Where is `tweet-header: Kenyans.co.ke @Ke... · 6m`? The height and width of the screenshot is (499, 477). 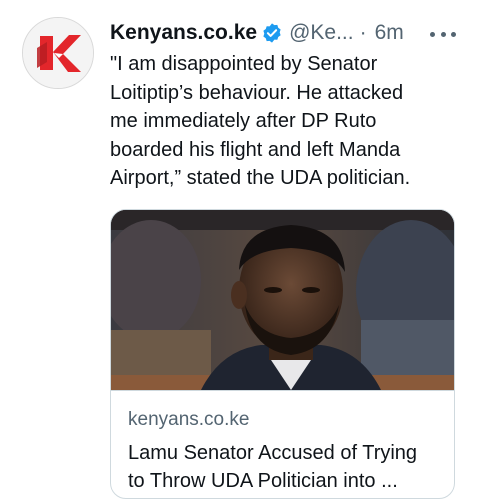 tweet-header: Kenyans.co.ke @Ke... · 6m is located at coordinates (257, 33).